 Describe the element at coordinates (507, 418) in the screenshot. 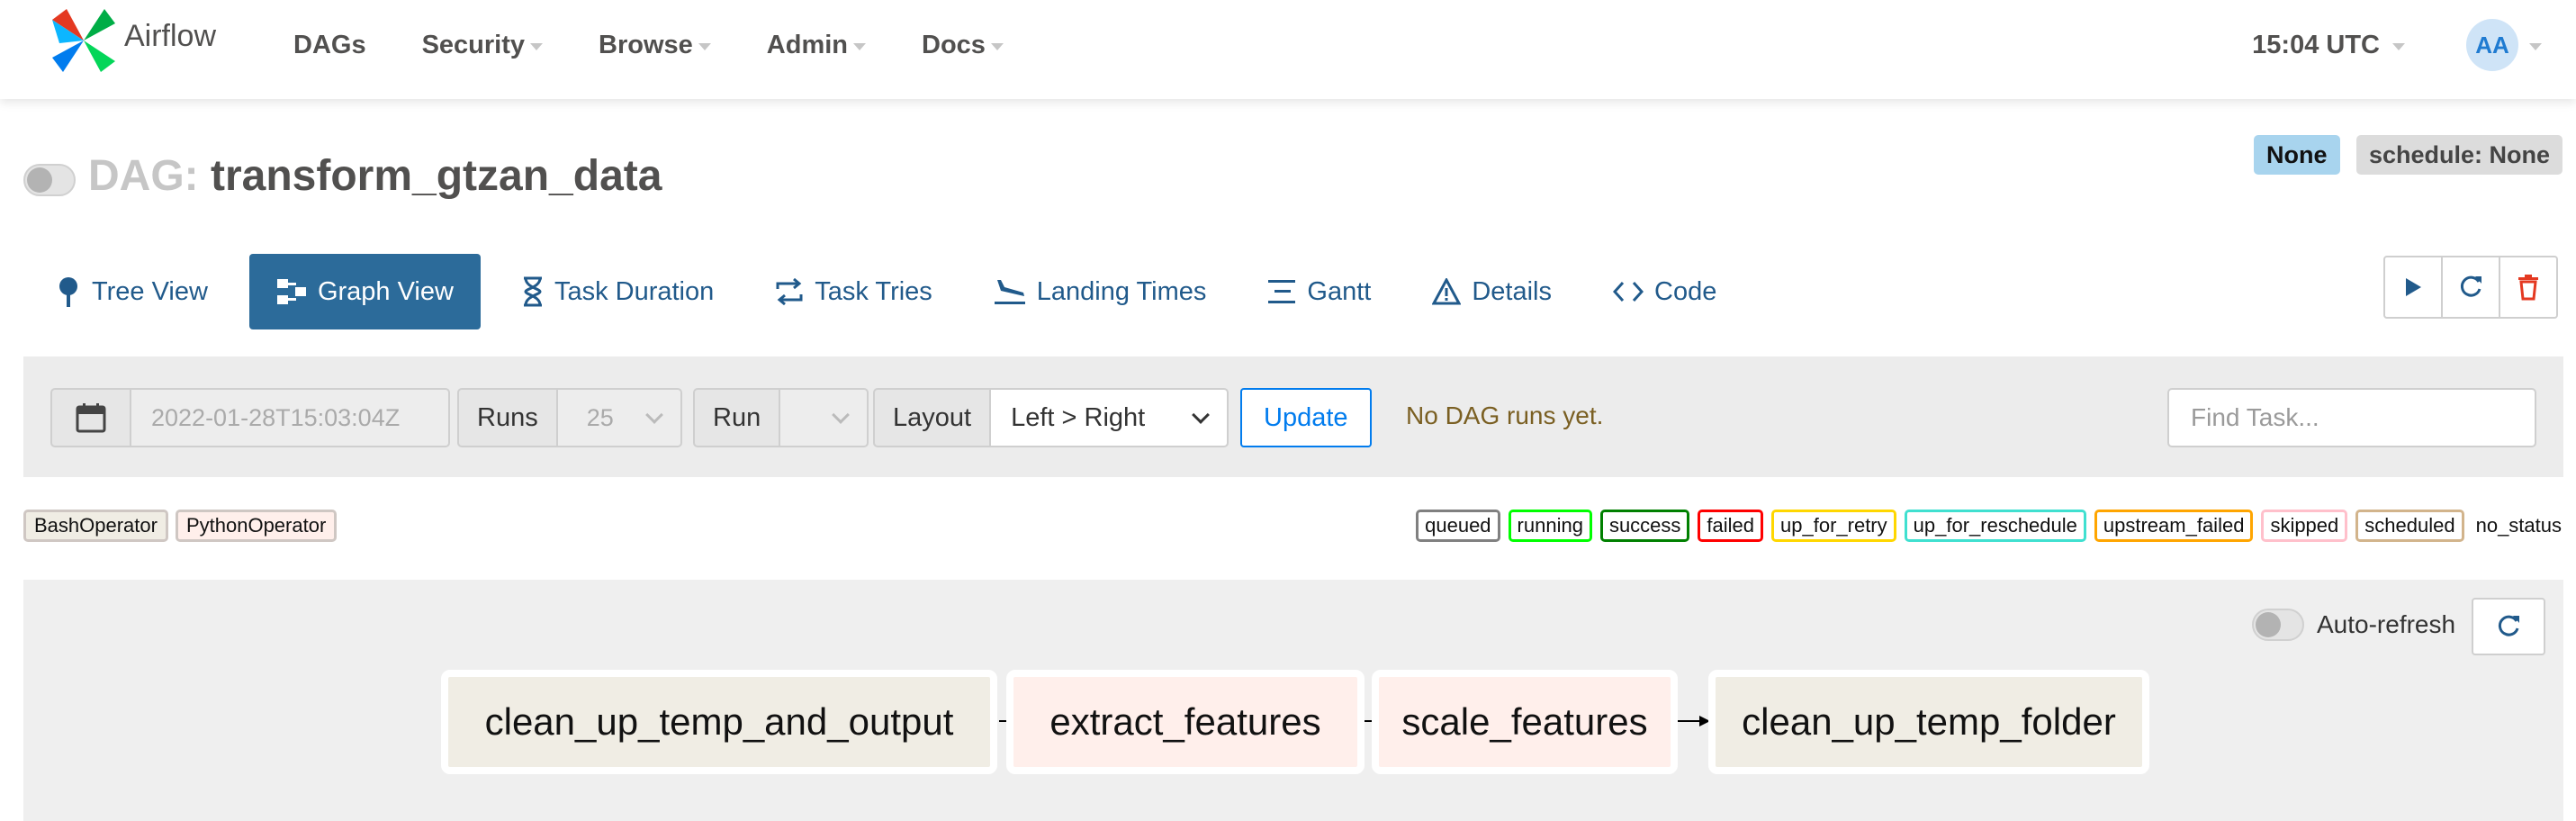

I see `runs-label: Runs` at that location.